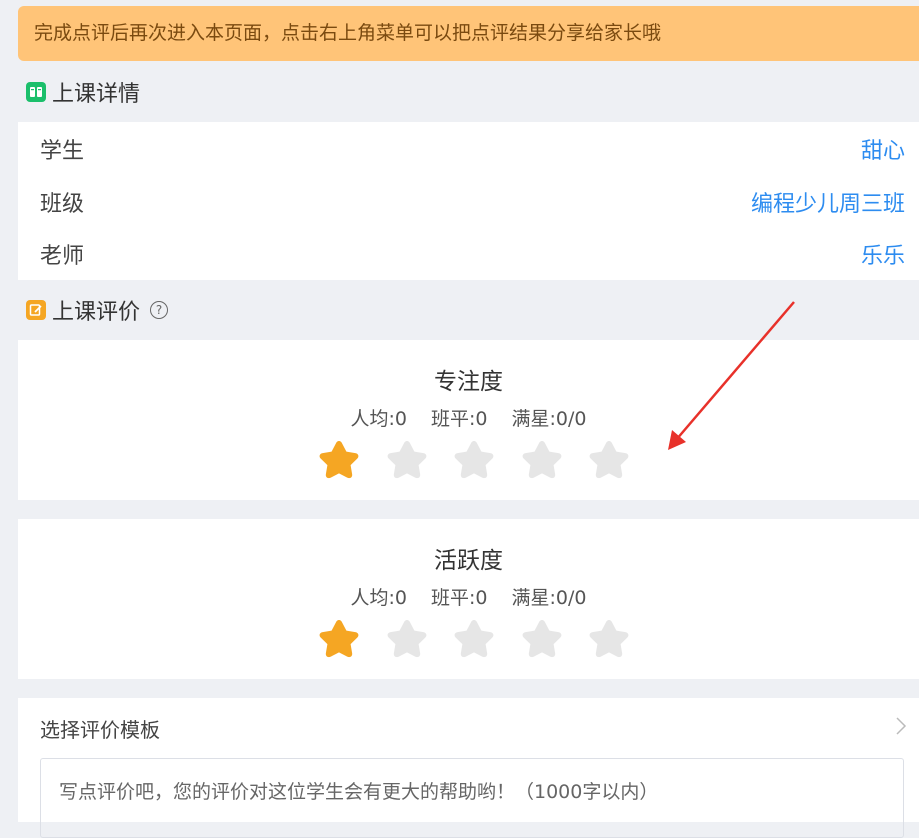 The height and width of the screenshot is (838, 919). Describe the element at coordinates (472, 202) in the screenshot. I see `class-row: 班级 编程少儿周三班` at that location.